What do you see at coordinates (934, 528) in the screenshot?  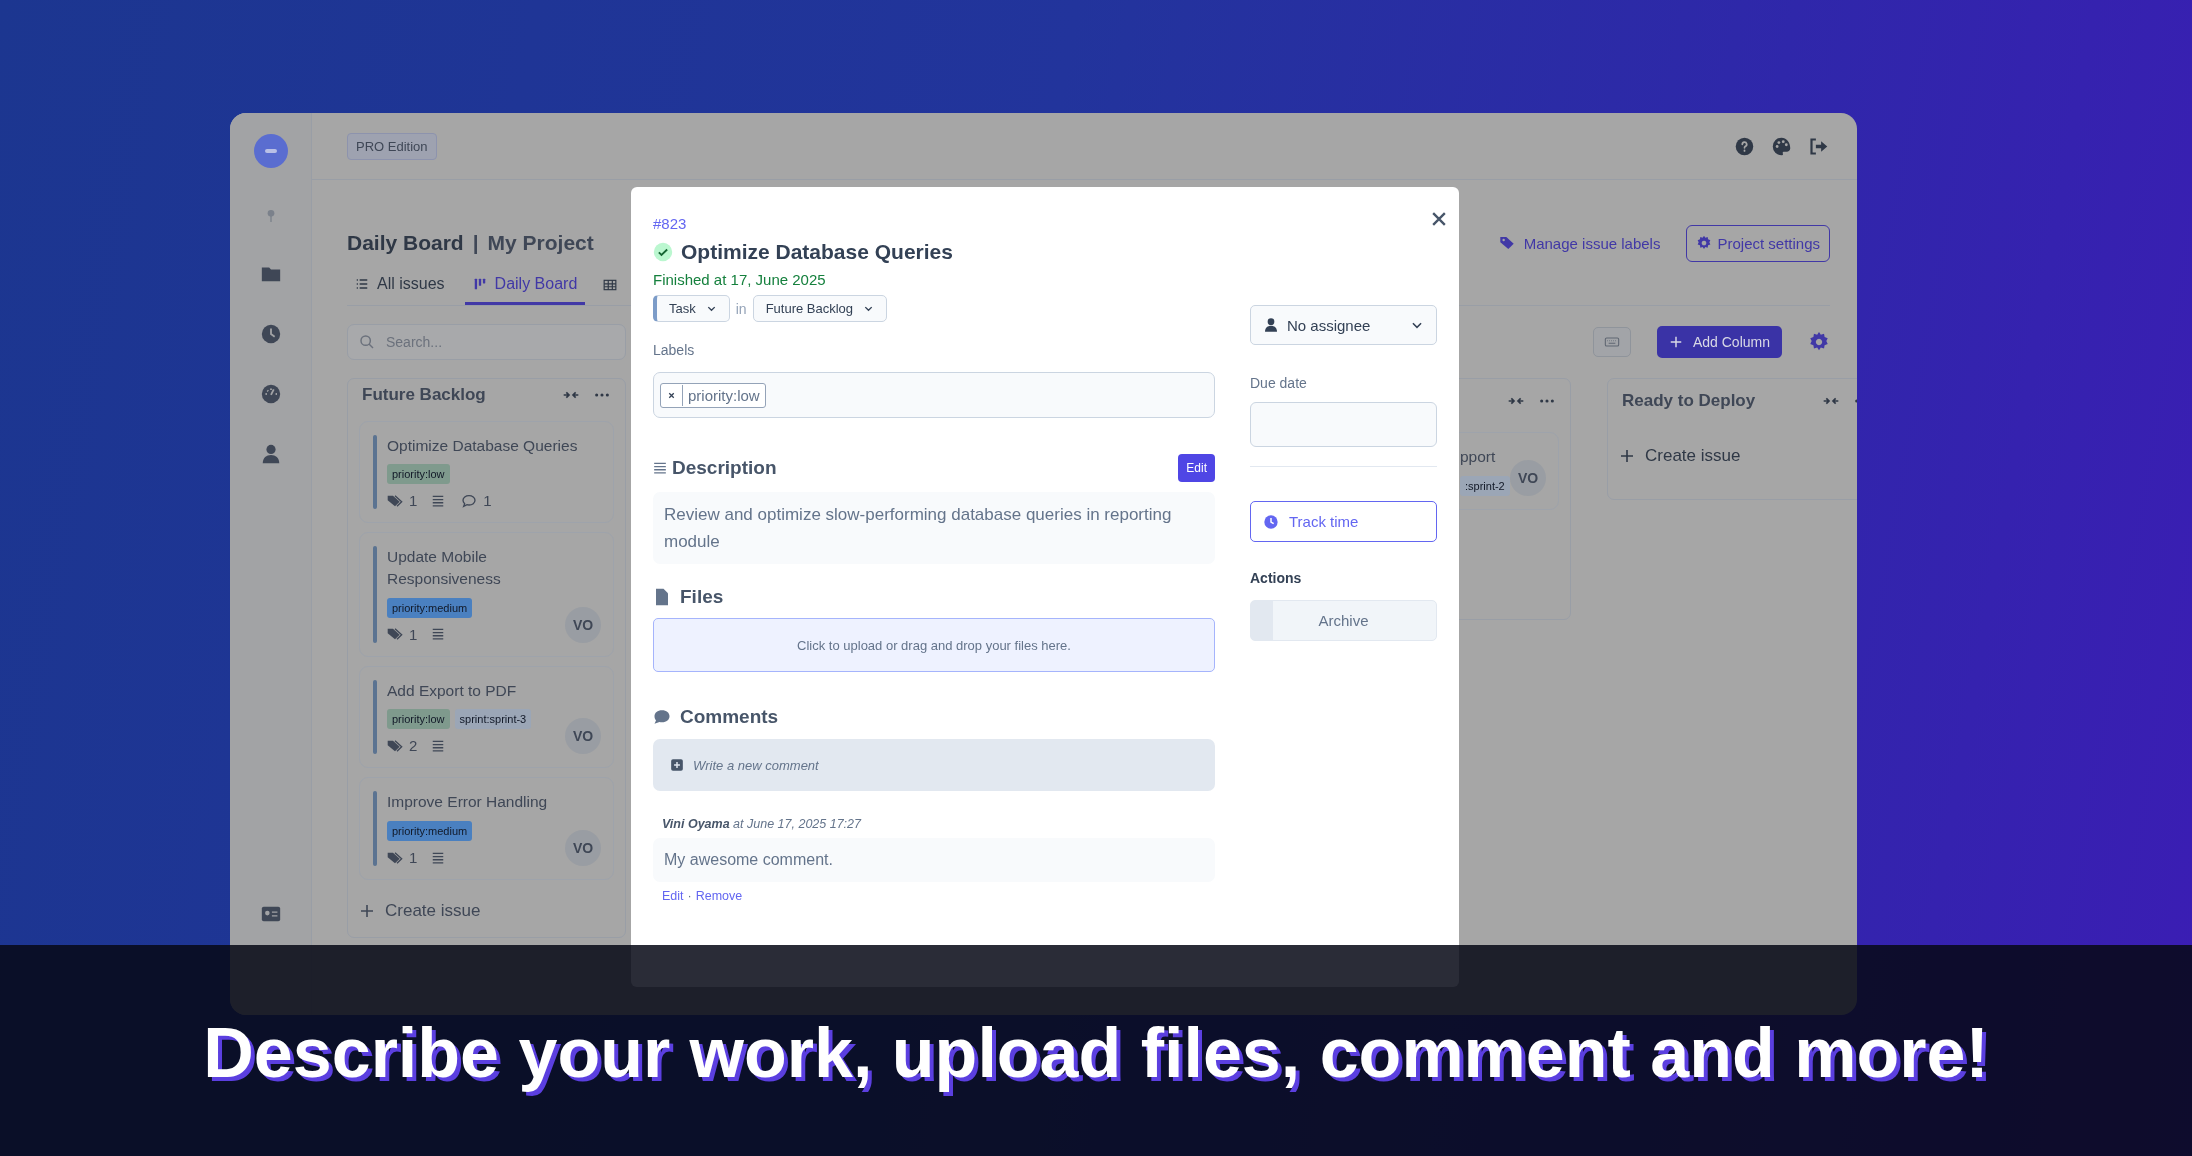 I see `description-text: Review and optimize slow-performing database queries in reporting module` at bounding box center [934, 528].